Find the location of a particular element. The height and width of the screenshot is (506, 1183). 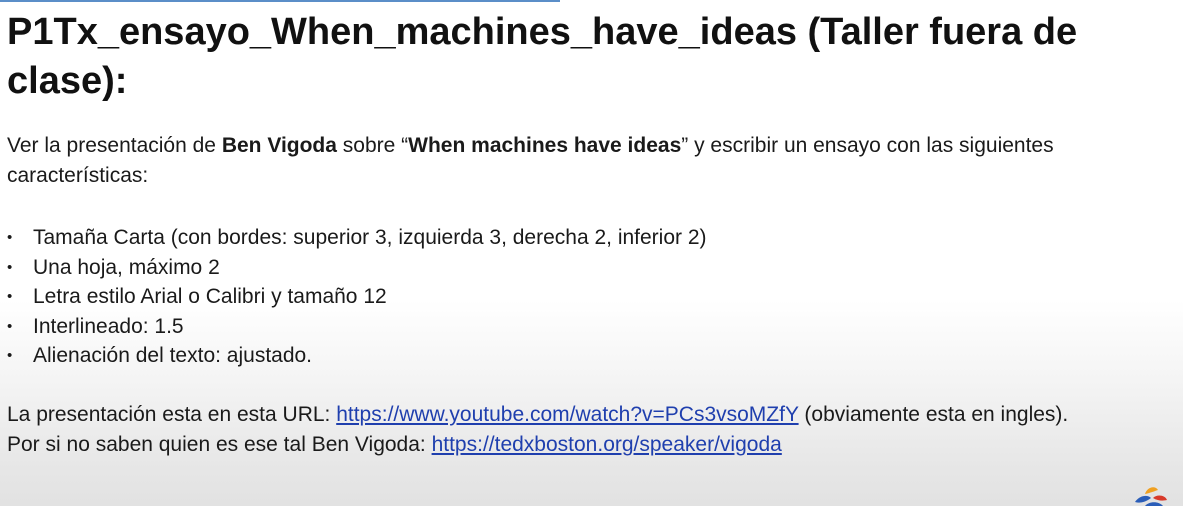

list-item: • Interlineado: 1.5 is located at coordinates (357, 327).